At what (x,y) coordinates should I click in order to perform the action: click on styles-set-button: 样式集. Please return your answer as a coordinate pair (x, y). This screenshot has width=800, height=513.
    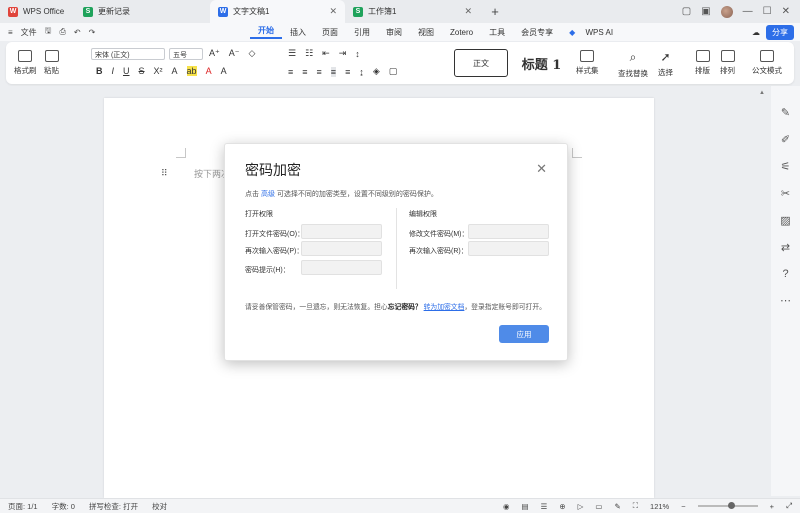
    Looking at the image, I should click on (587, 63).